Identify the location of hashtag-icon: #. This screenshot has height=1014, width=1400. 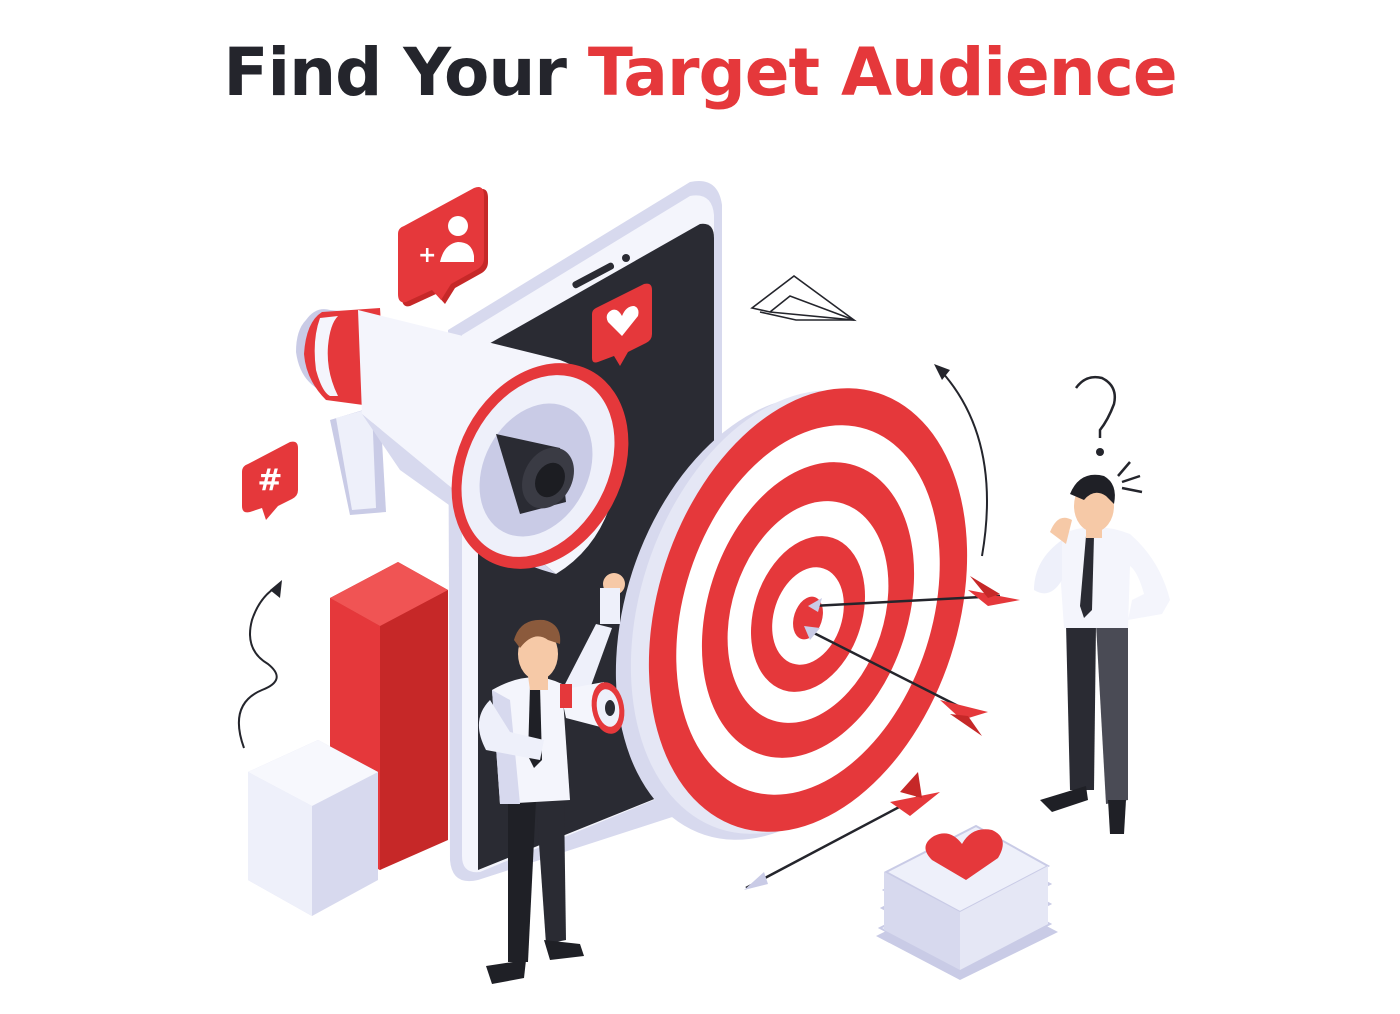
(270, 480).